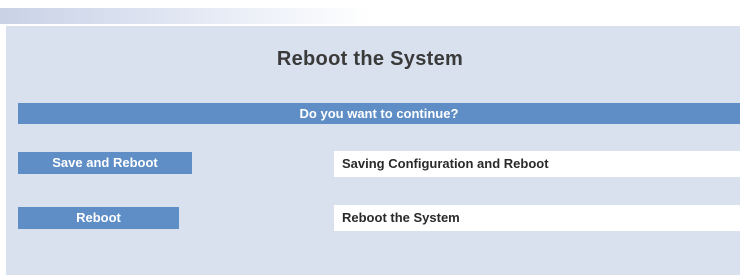  I want to click on reboot-description: Reboot the System, so click(537, 218).